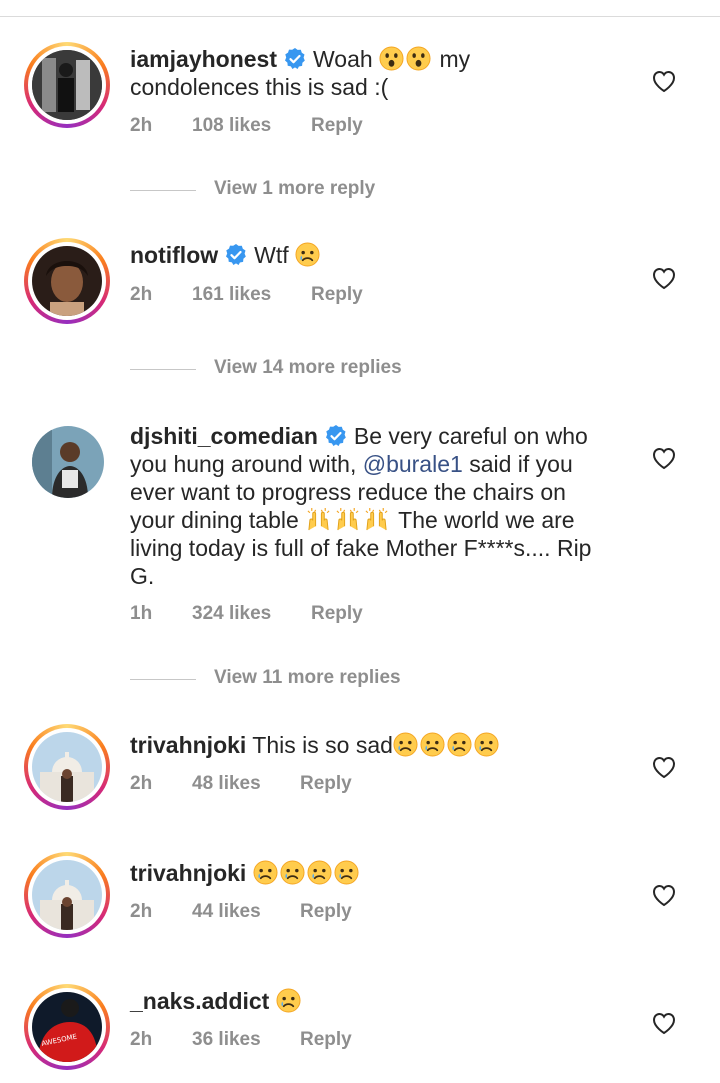  I want to click on avatar-image: AWESOME, so click(67, 1027).